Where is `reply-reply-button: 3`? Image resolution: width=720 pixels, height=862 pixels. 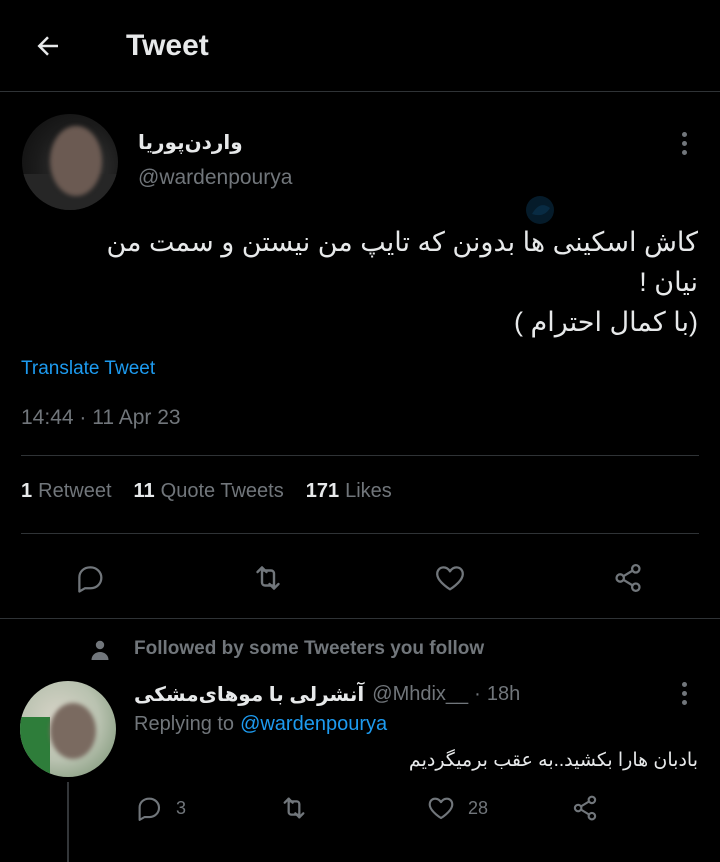 reply-reply-button: 3 is located at coordinates (160, 808).